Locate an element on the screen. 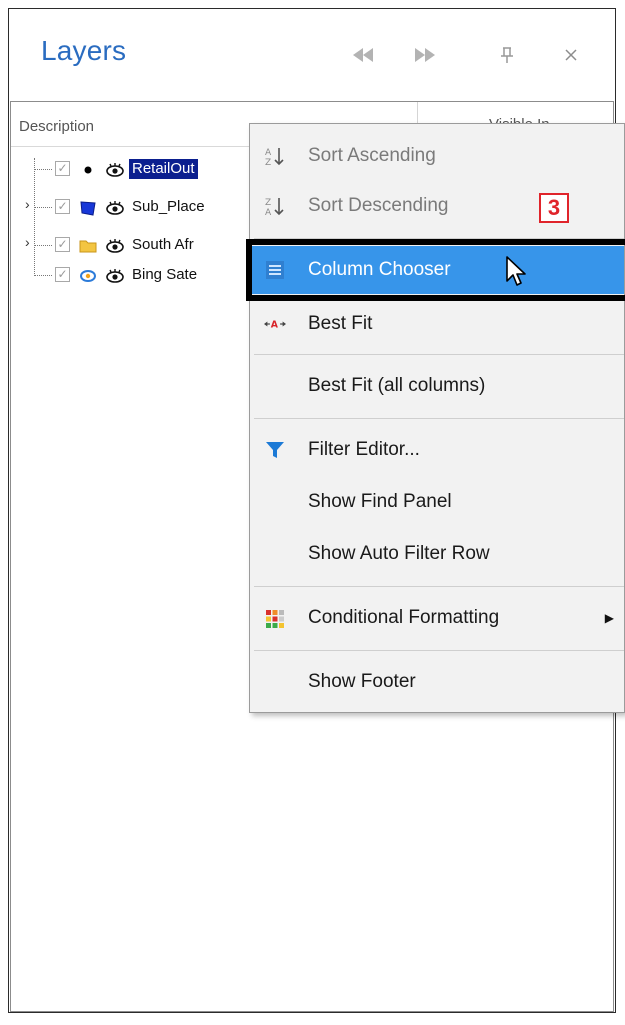 This screenshot has height=1025, width=625. sort-descending-icon: ZA is located at coordinates (275, 206).